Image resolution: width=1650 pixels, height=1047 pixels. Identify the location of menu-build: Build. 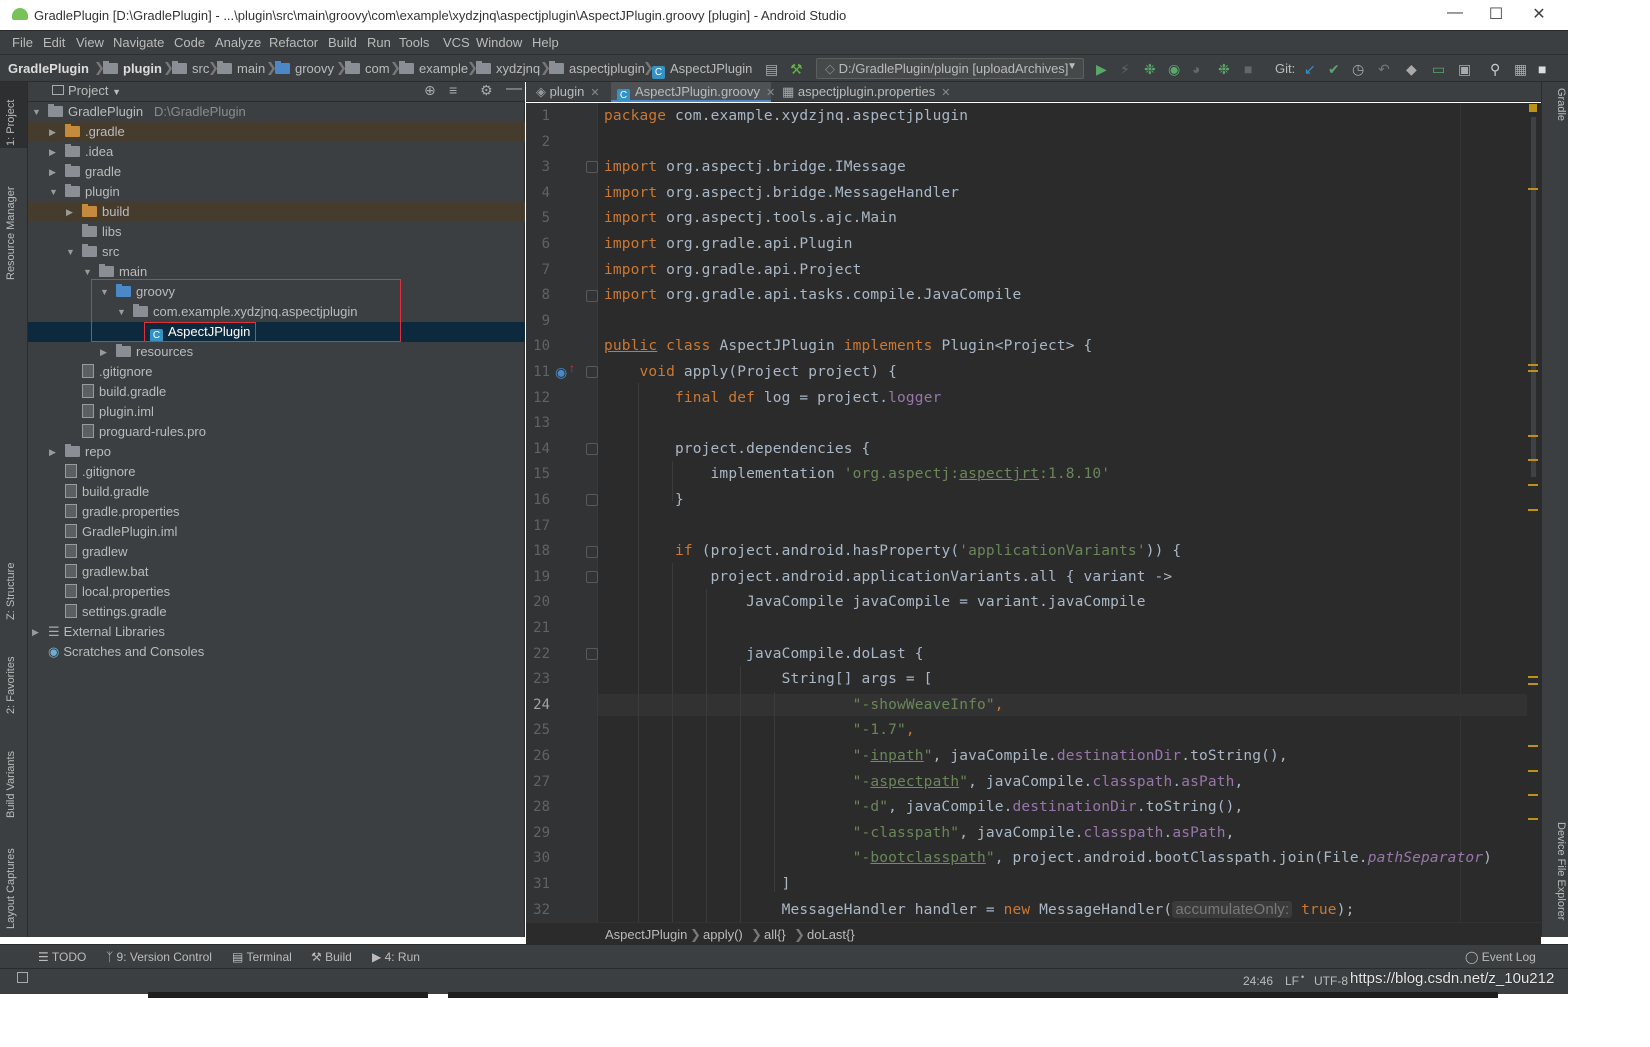
(342, 42).